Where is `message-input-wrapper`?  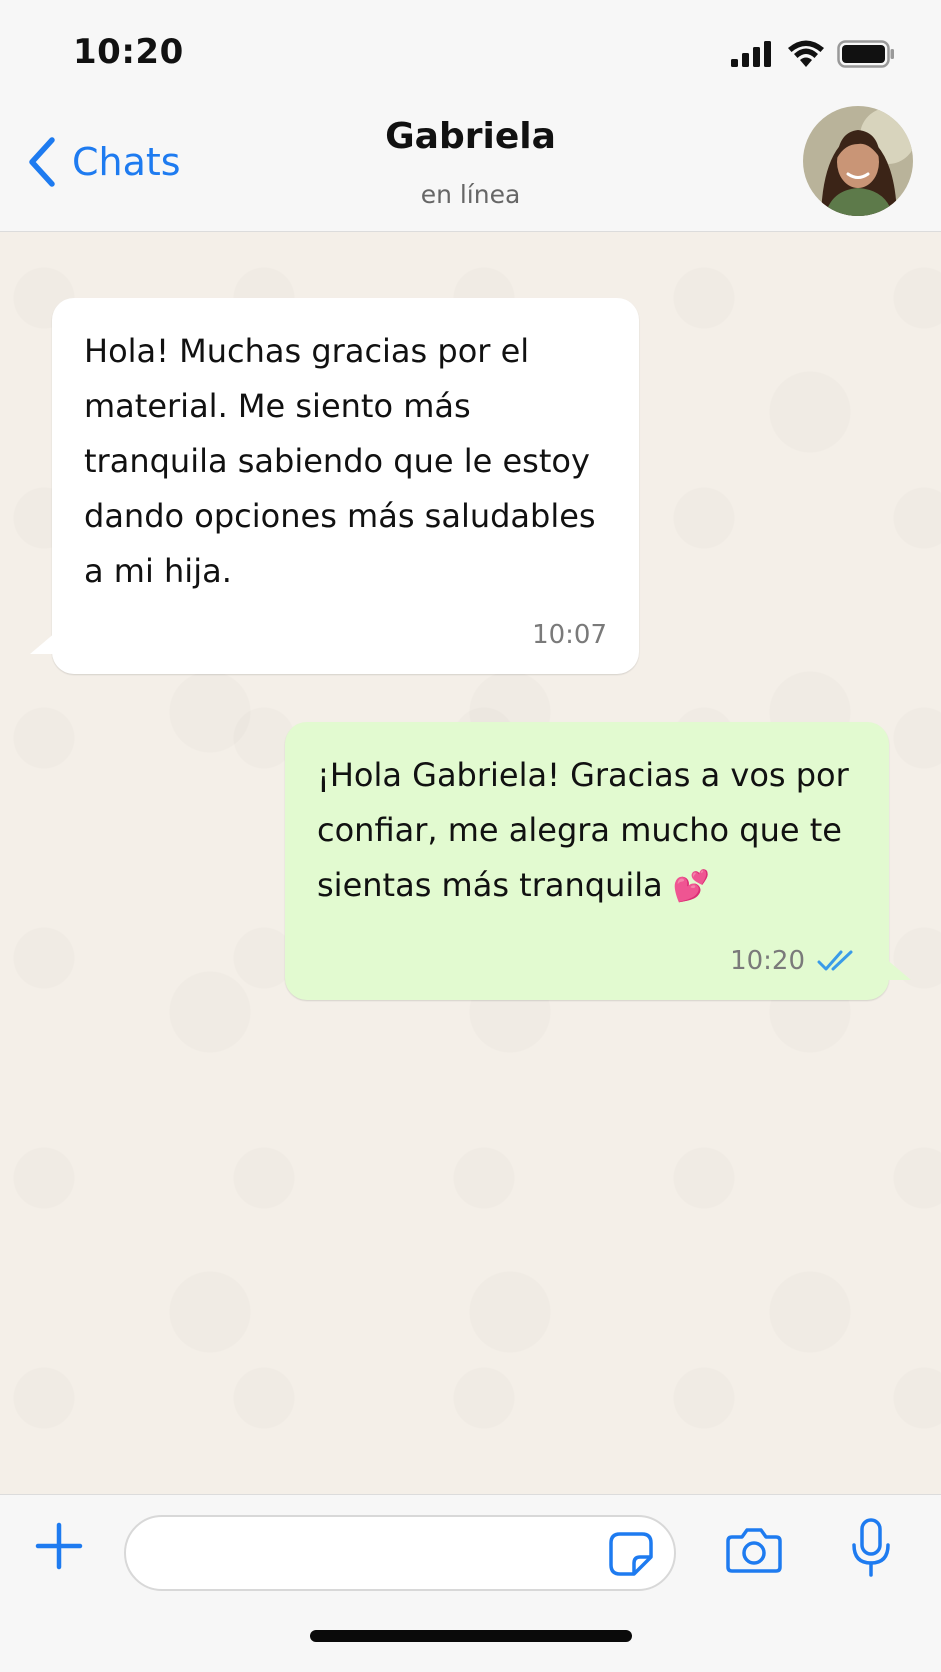 message-input-wrapper is located at coordinates (400, 1553).